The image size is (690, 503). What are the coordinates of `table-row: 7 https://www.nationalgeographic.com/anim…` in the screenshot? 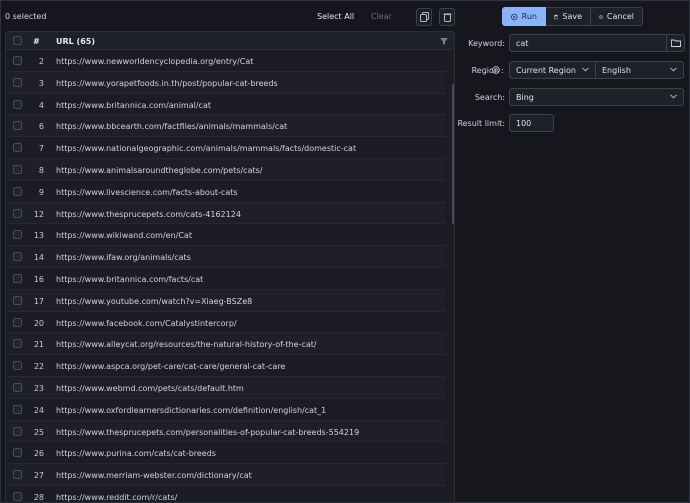 It's located at (226, 148).